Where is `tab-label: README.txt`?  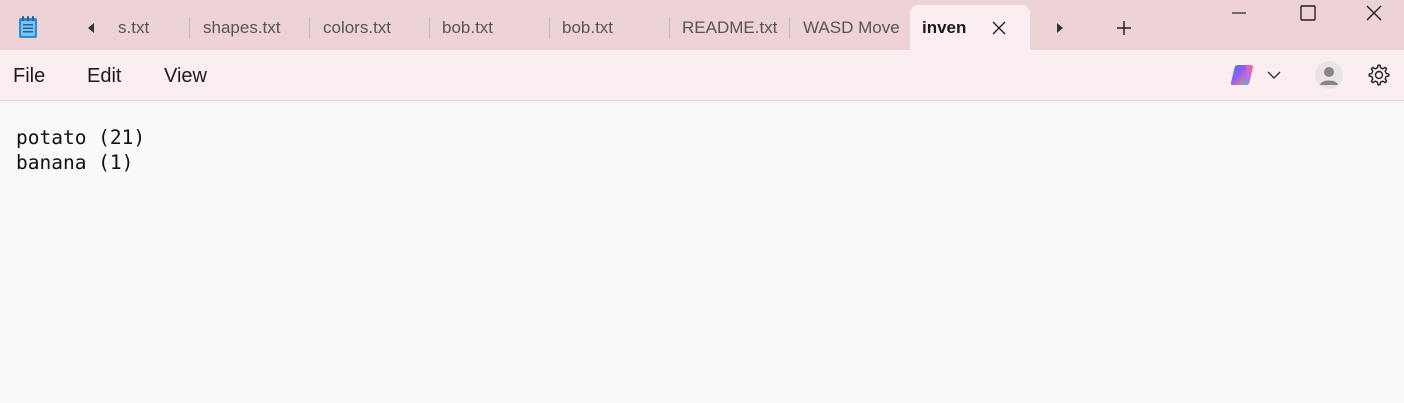 tab-label: README.txt is located at coordinates (730, 27).